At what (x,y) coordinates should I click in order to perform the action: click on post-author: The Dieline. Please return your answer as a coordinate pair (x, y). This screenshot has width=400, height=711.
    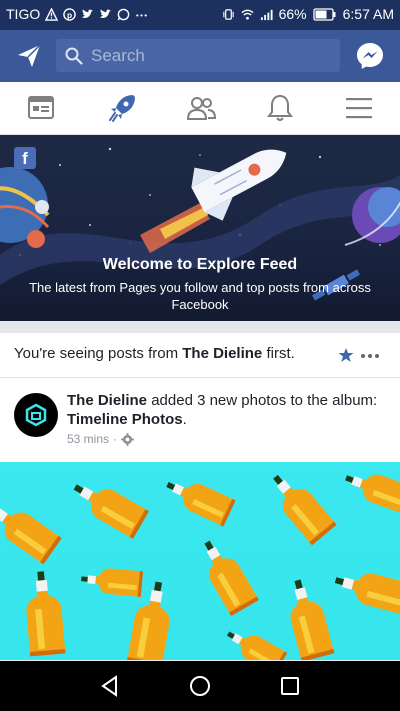
    Looking at the image, I should click on (107, 400).